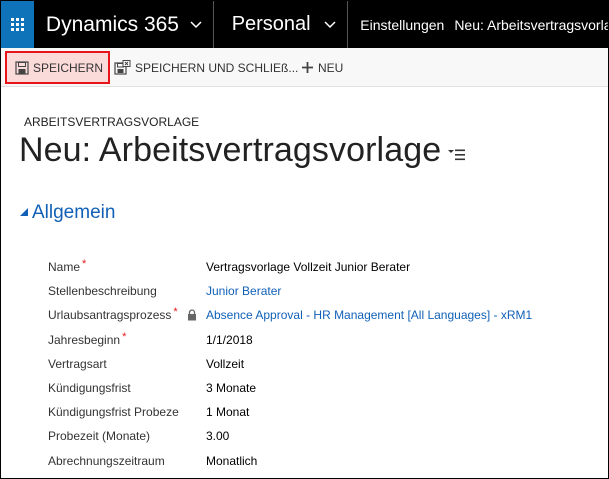 The width and height of the screenshot is (609, 479). I want to click on field-label-text: Stellenbeschreibung, so click(102, 291).